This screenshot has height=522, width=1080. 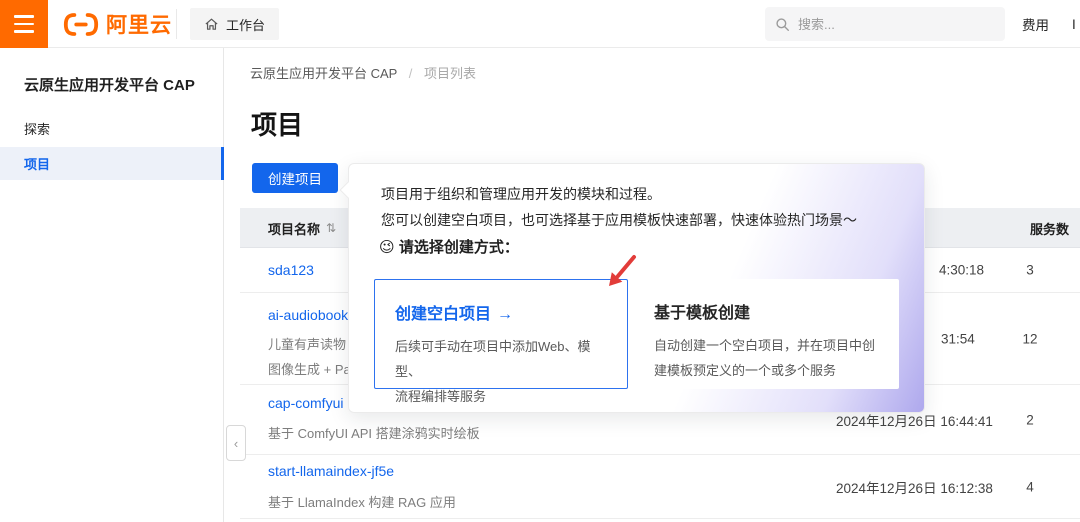 What do you see at coordinates (112, 163) in the screenshot?
I see `sidebar-item-projects: 项目` at bounding box center [112, 163].